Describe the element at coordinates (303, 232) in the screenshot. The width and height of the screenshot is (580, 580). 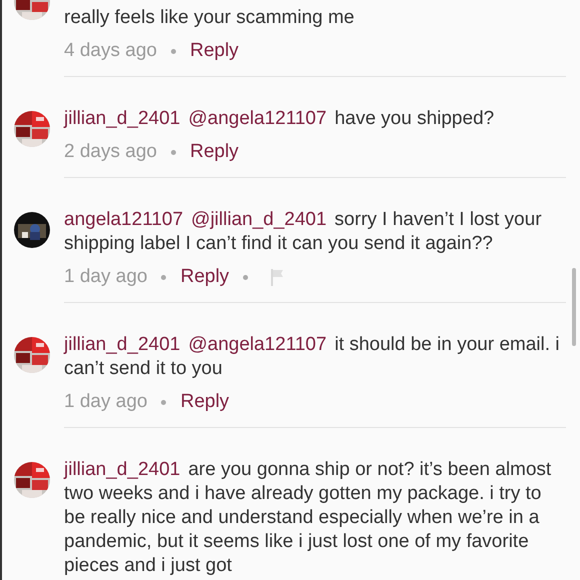
I see `comment-text: angela121107 @jillian_d_2401 sorry I haven’t I lost your shipping label I can’t find it can you send it again??` at that location.